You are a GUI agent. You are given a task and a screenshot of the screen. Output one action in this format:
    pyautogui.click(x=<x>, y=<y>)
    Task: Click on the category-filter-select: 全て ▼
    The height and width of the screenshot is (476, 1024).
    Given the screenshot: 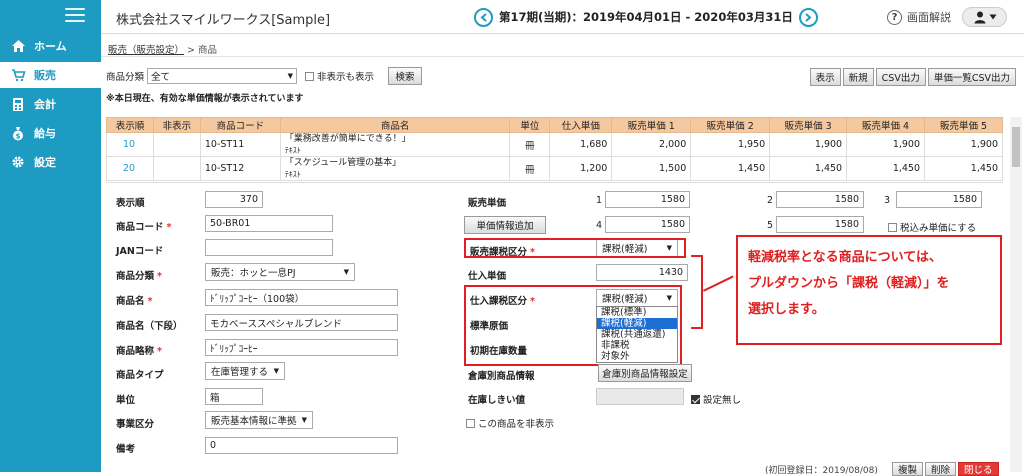 What is the action you would take?
    pyautogui.click(x=222, y=76)
    